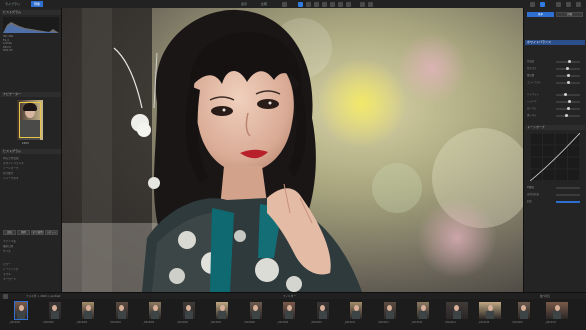  Describe the element at coordinates (23, 232) in the screenshot. I see `delete-button: 削除` at that location.